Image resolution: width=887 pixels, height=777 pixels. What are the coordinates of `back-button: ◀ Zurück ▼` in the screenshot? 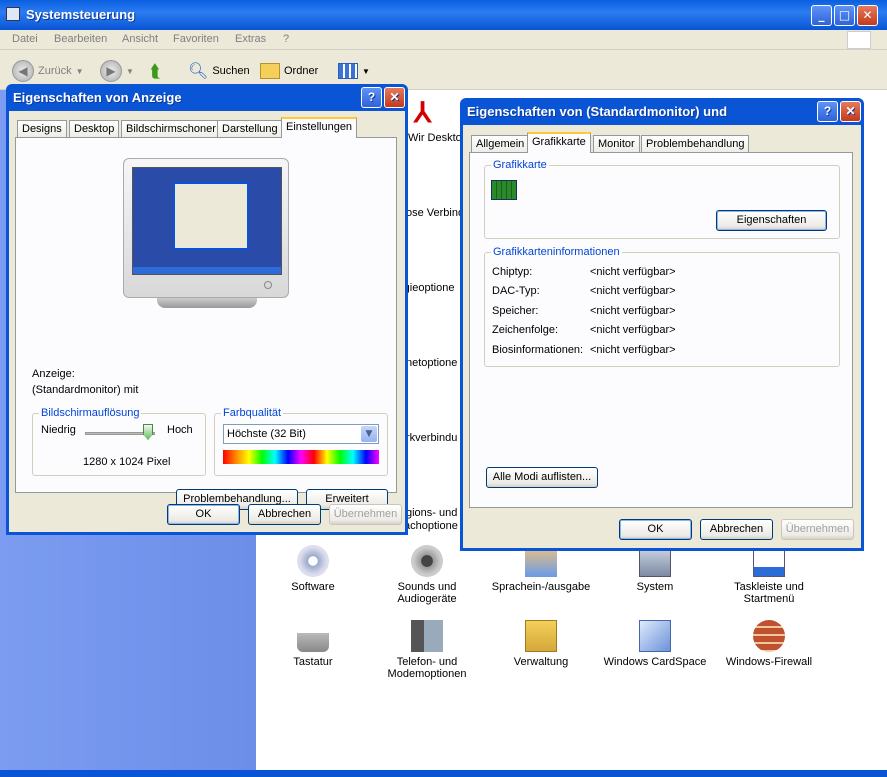 It's located at (48, 71).